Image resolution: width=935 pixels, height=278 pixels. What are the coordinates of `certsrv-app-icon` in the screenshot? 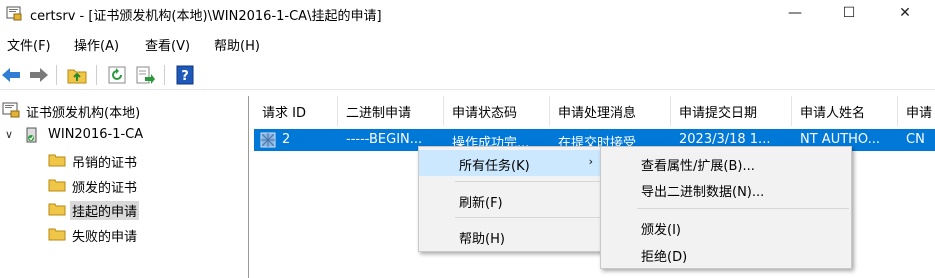 It's located at (14, 13).